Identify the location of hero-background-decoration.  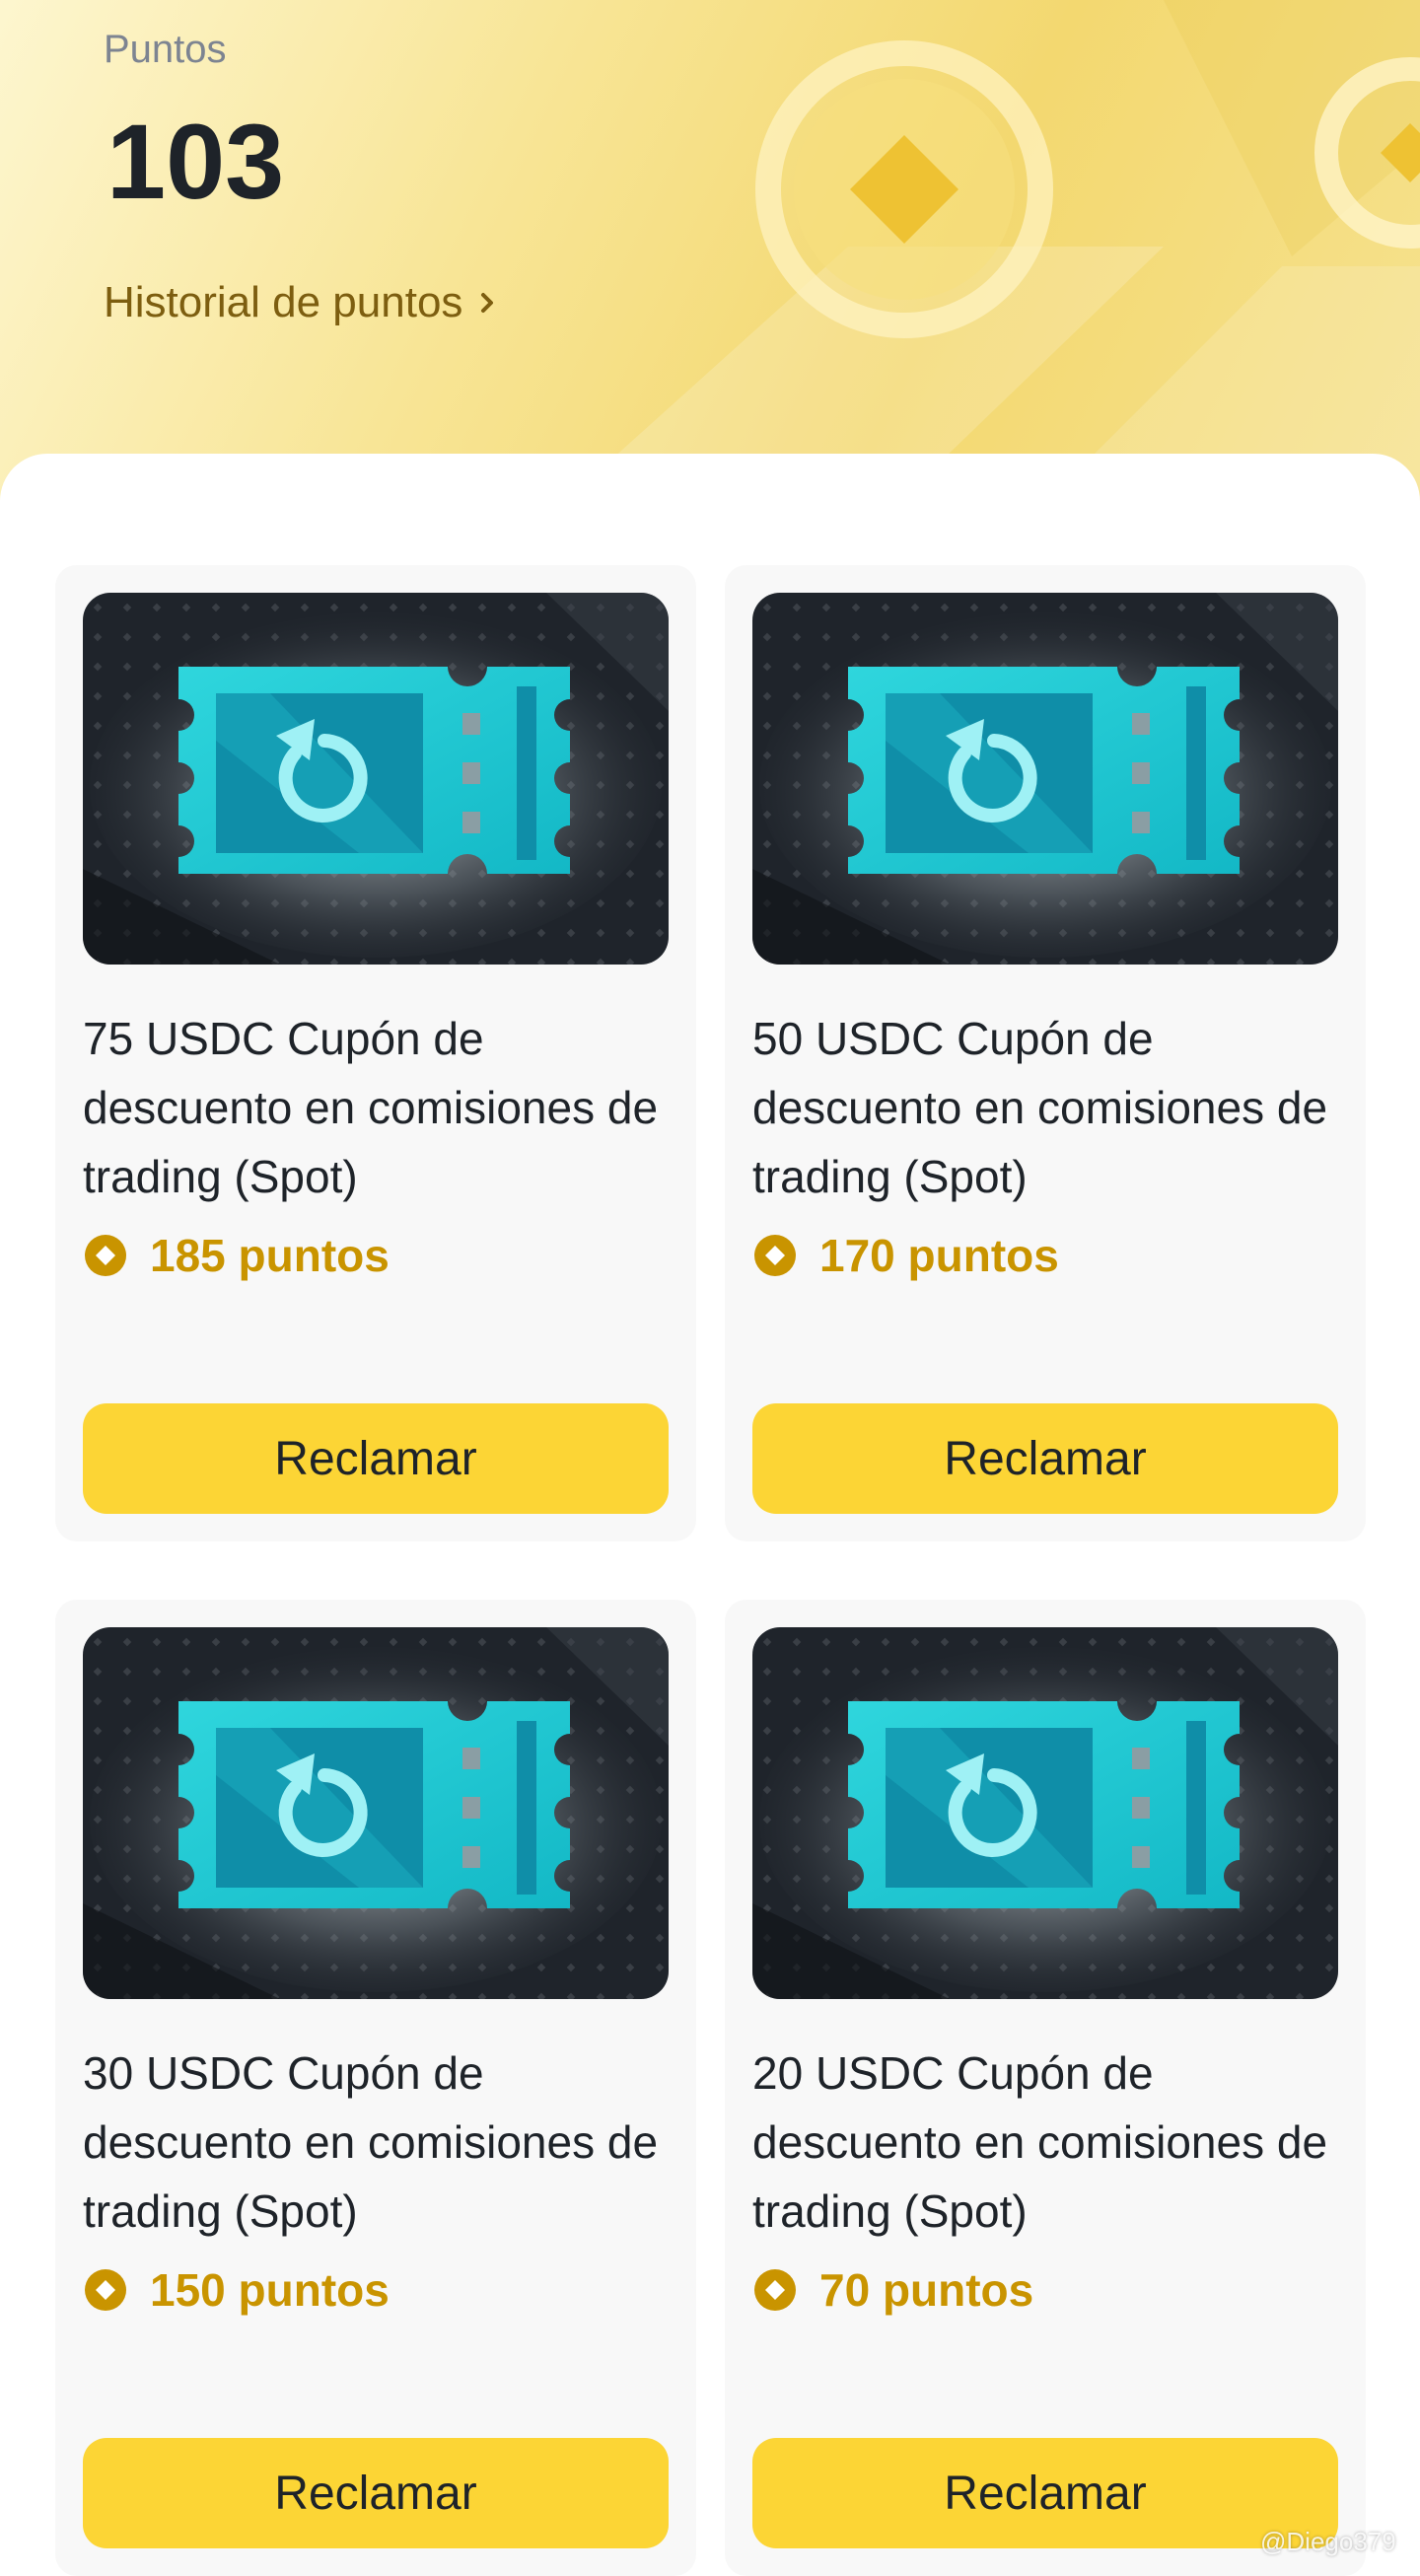
(986, 256).